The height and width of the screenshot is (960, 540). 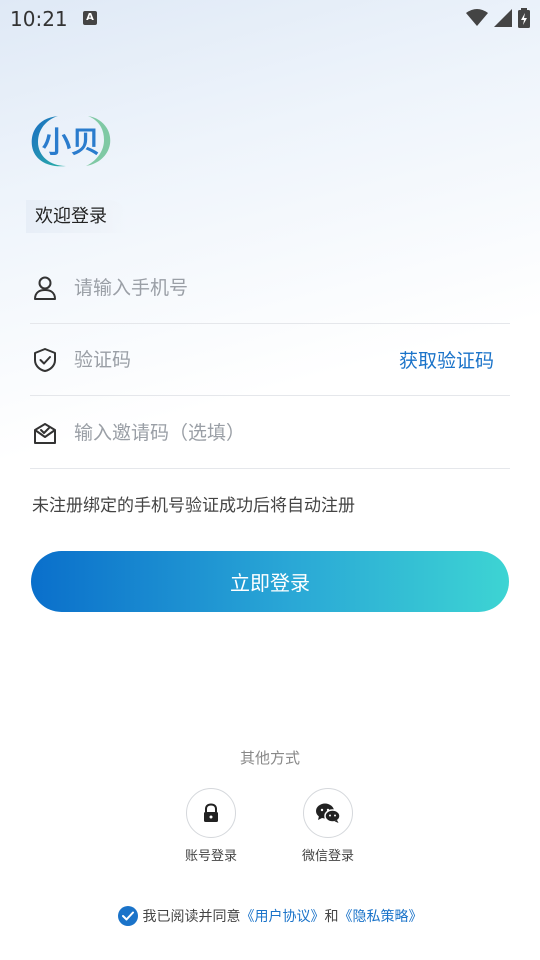 I want to click on code-row: 获取验证码, so click(x=270, y=360).